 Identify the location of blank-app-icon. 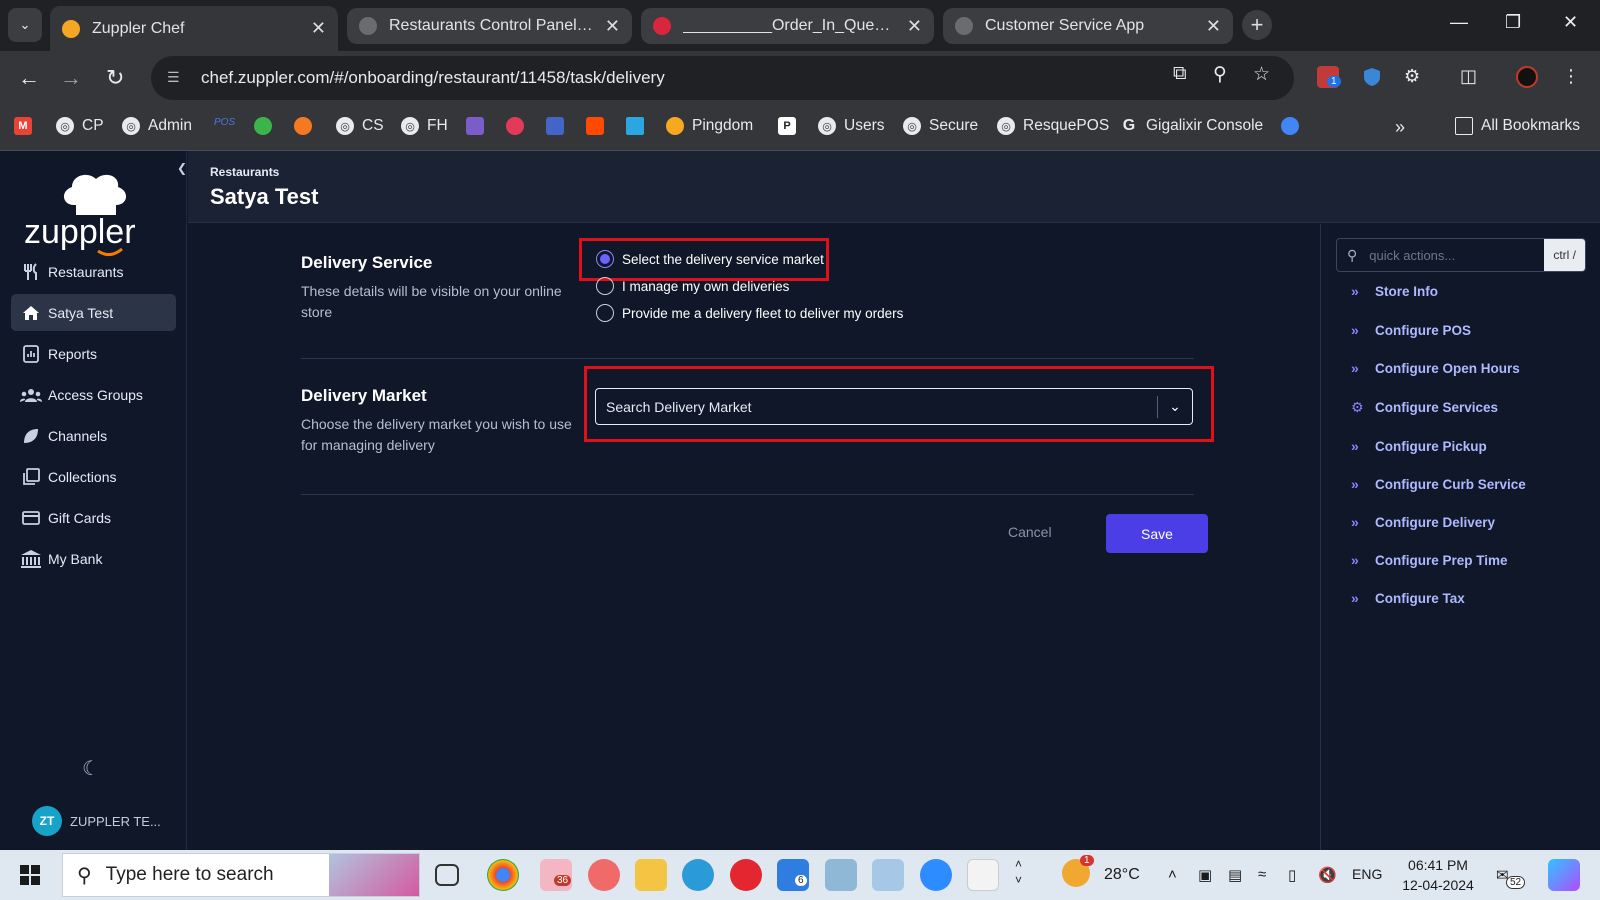
(983, 875).